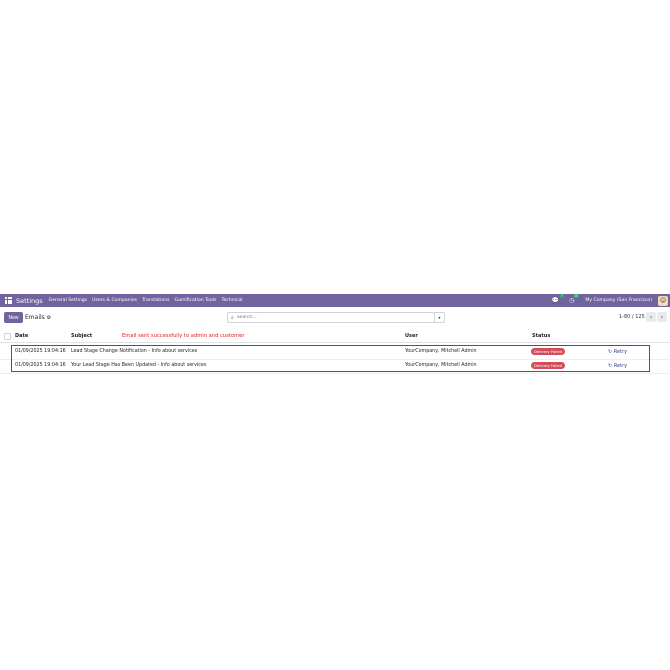 The height and width of the screenshot is (670, 670). What do you see at coordinates (155, 300) in the screenshot?
I see `menu-translations: Translations` at bounding box center [155, 300].